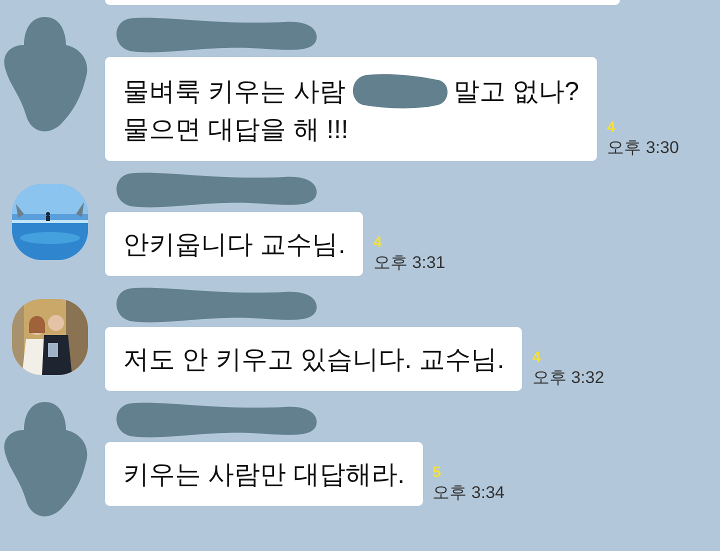 This screenshot has width=720, height=551. I want to click on message-time: 오후 3:31, so click(409, 263).